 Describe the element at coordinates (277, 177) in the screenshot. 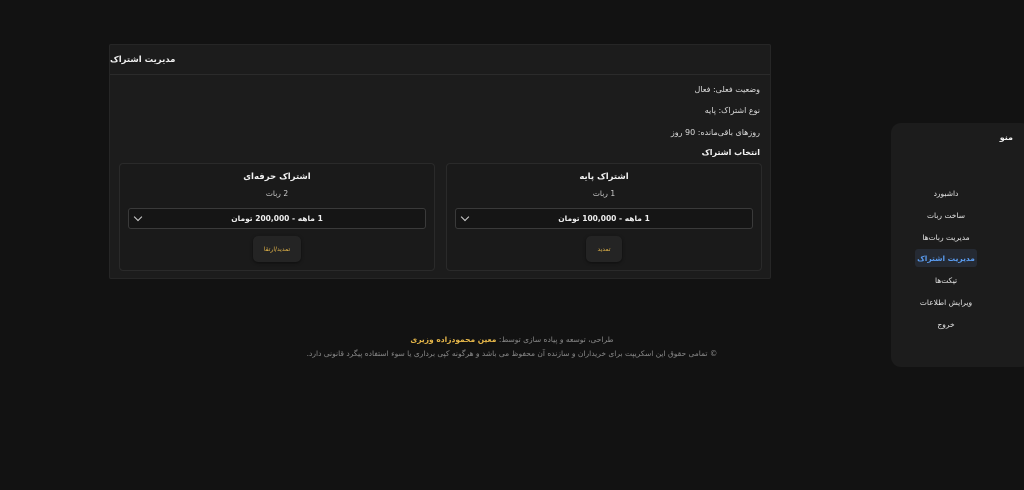

I see `plan-name: اشتراک حرفه‌ای` at that location.